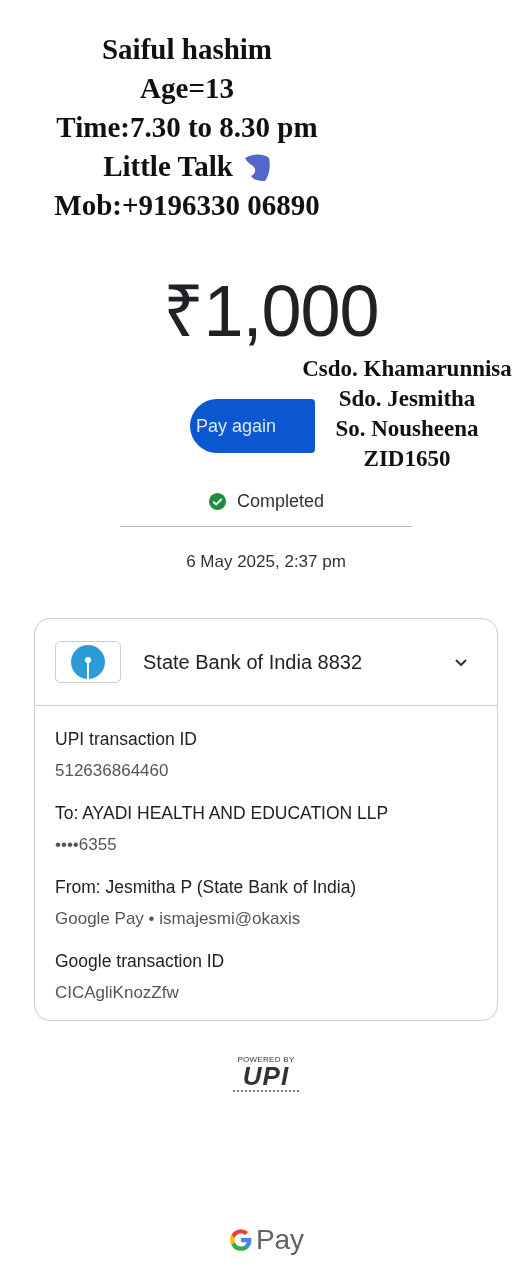  I want to click on note-text: Csdo. Khamarunnisa, so click(407, 369).